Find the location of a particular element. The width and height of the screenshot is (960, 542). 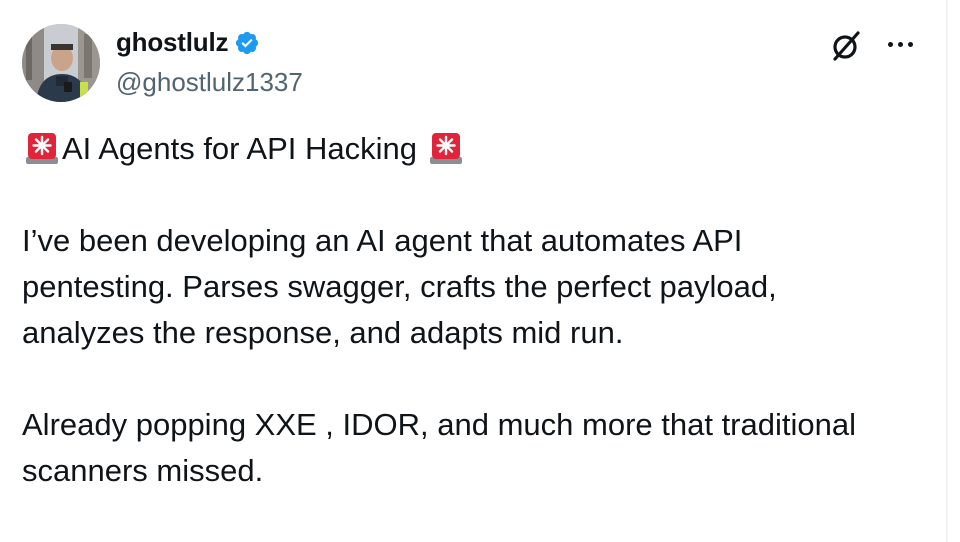

author-name-row: ghostlulz is located at coordinates (188, 42).